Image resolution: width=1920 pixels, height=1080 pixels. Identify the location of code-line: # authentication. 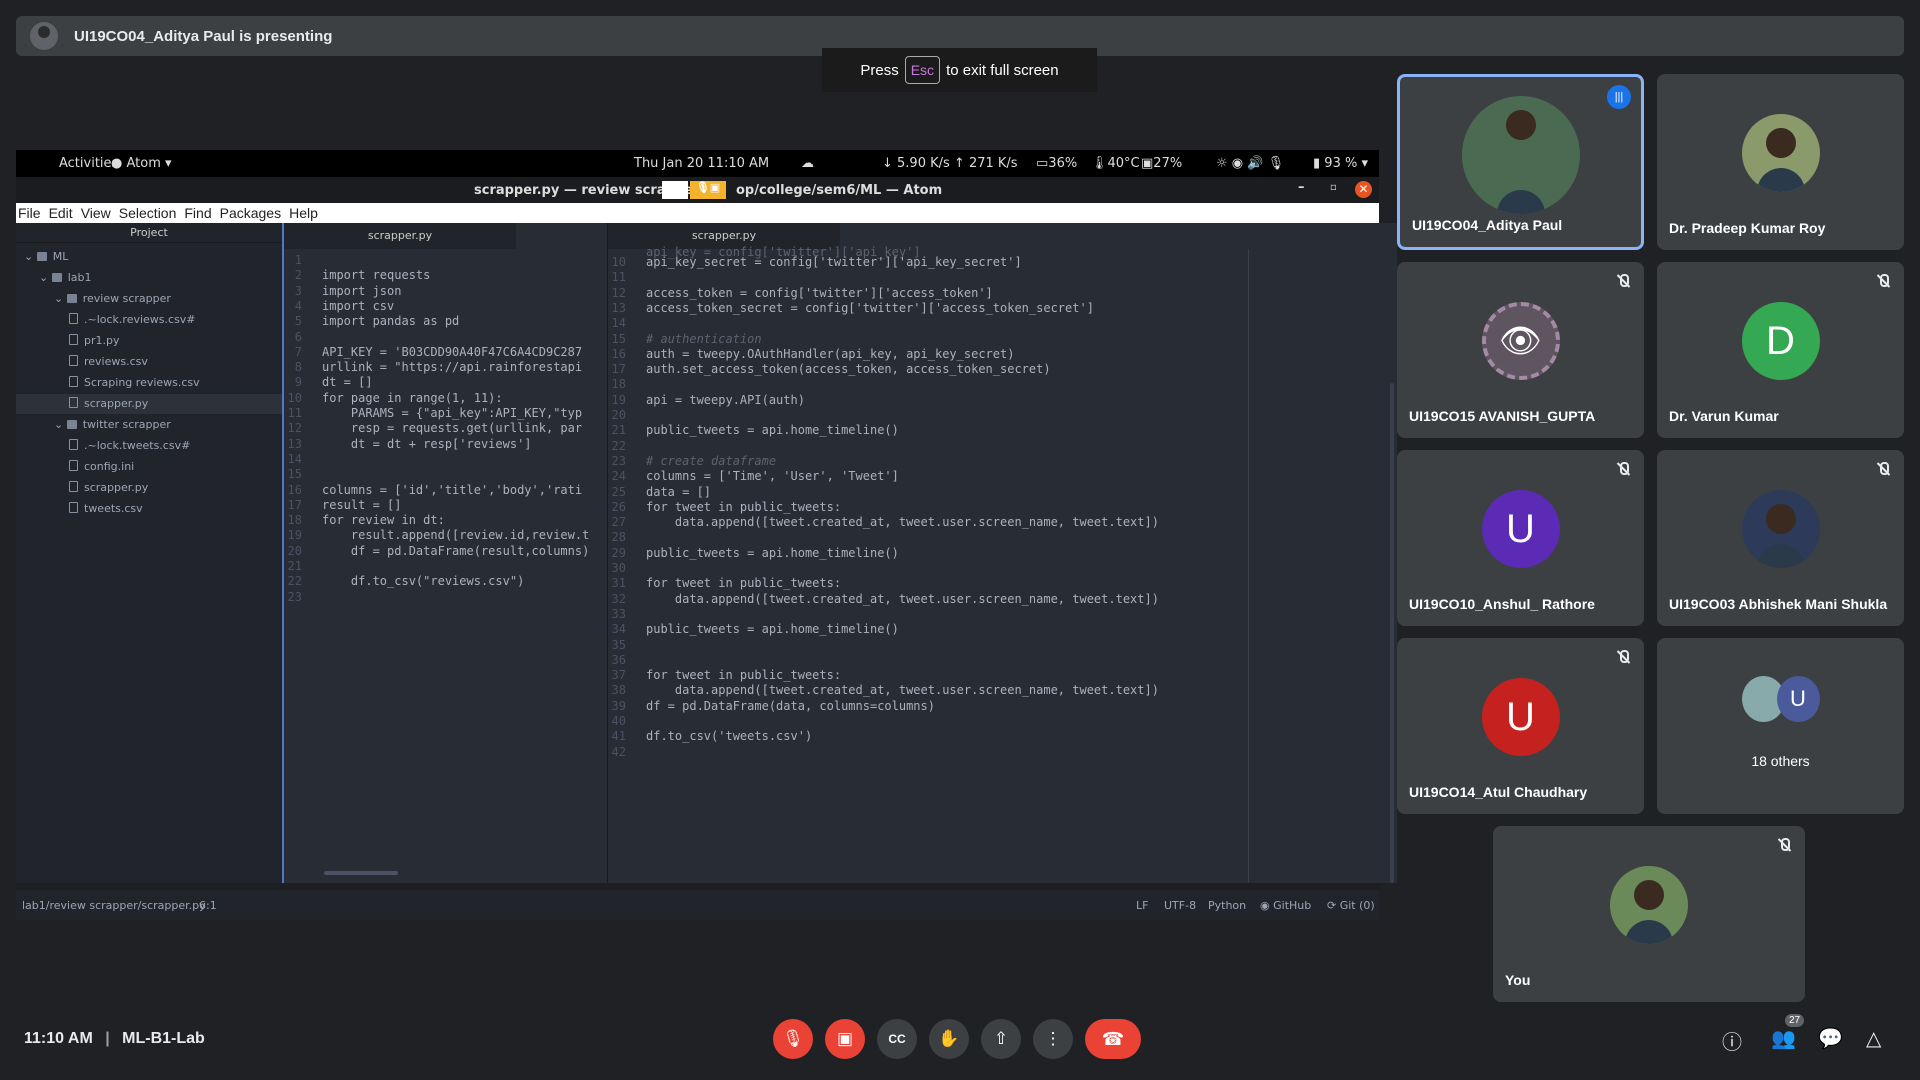
(704, 339).